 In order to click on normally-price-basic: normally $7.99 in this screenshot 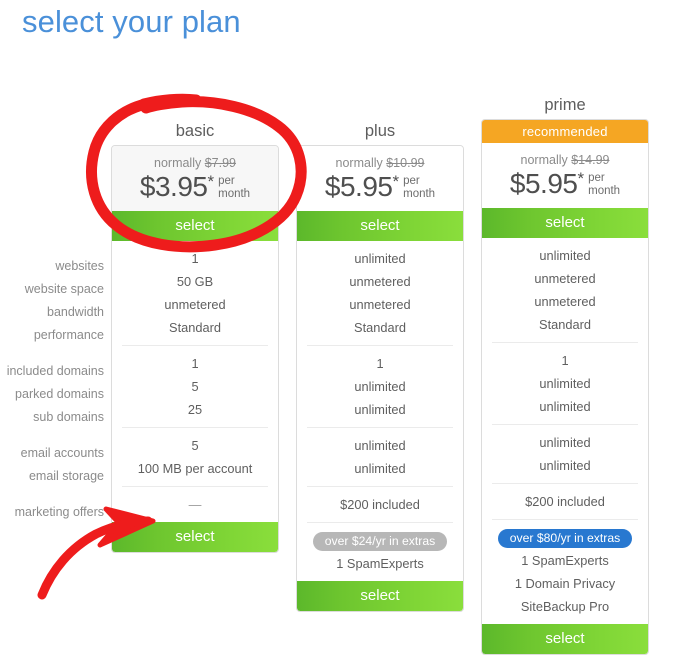, I will do `click(195, 163)`.